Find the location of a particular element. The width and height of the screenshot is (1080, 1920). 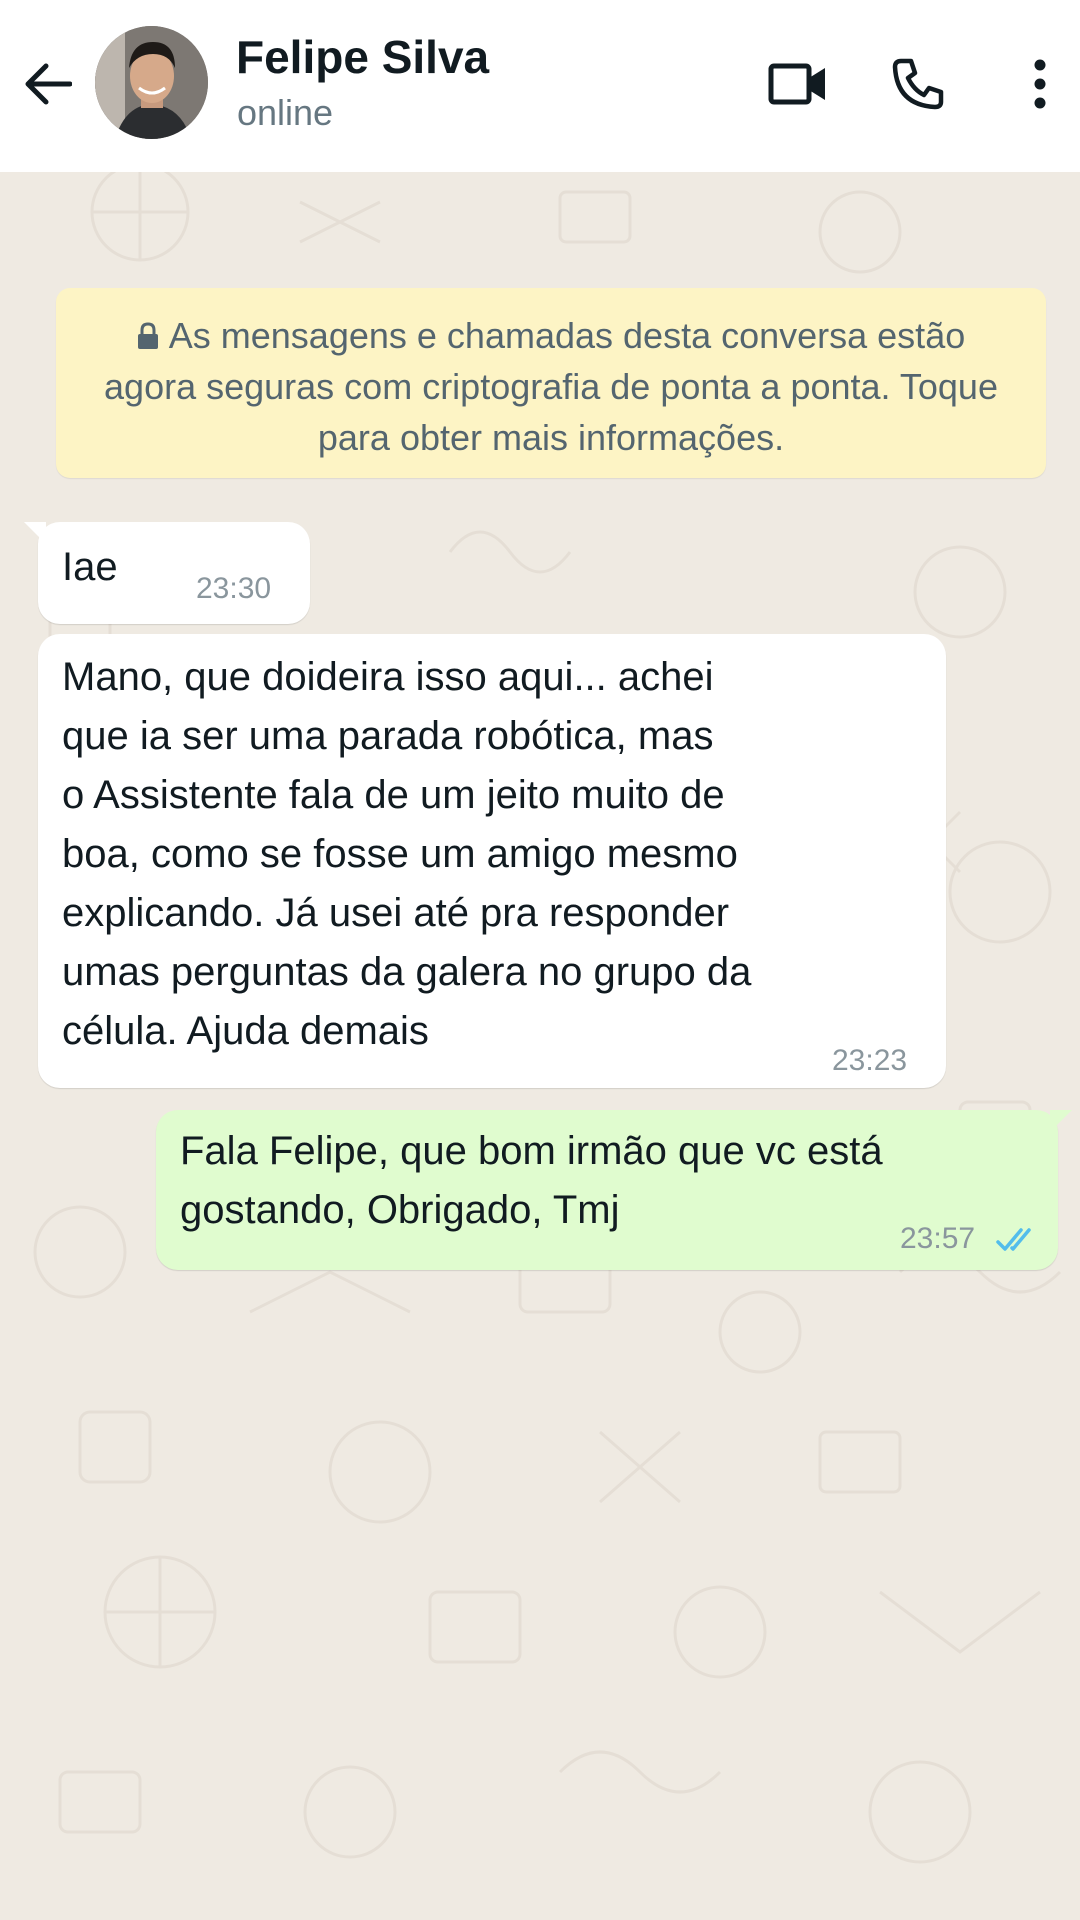

video-call-button is located at coordinates (798, 84).